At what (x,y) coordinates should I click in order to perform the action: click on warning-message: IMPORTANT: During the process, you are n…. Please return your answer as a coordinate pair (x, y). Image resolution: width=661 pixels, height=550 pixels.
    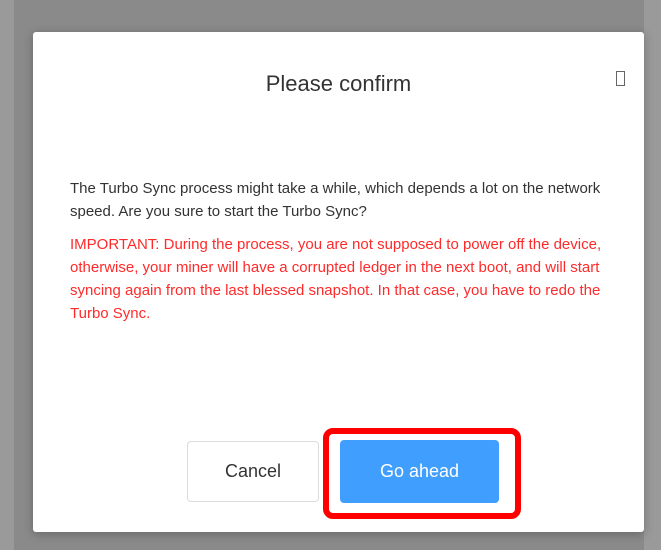
    Looking at the image, I should click on (336, 279).